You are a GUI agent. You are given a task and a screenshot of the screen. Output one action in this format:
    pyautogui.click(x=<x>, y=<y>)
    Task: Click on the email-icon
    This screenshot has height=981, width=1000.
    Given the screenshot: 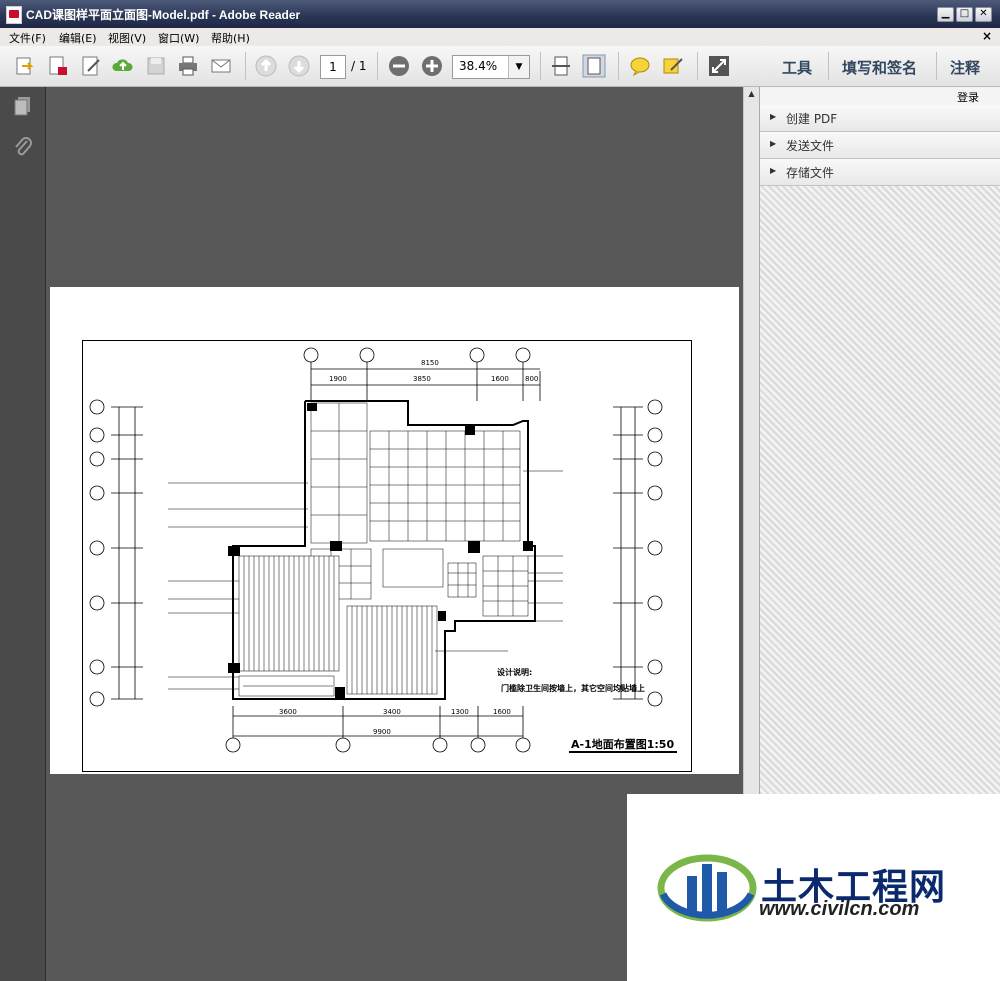 What is the action you would take?
    pyautogui.click(x=221, y=66)
    